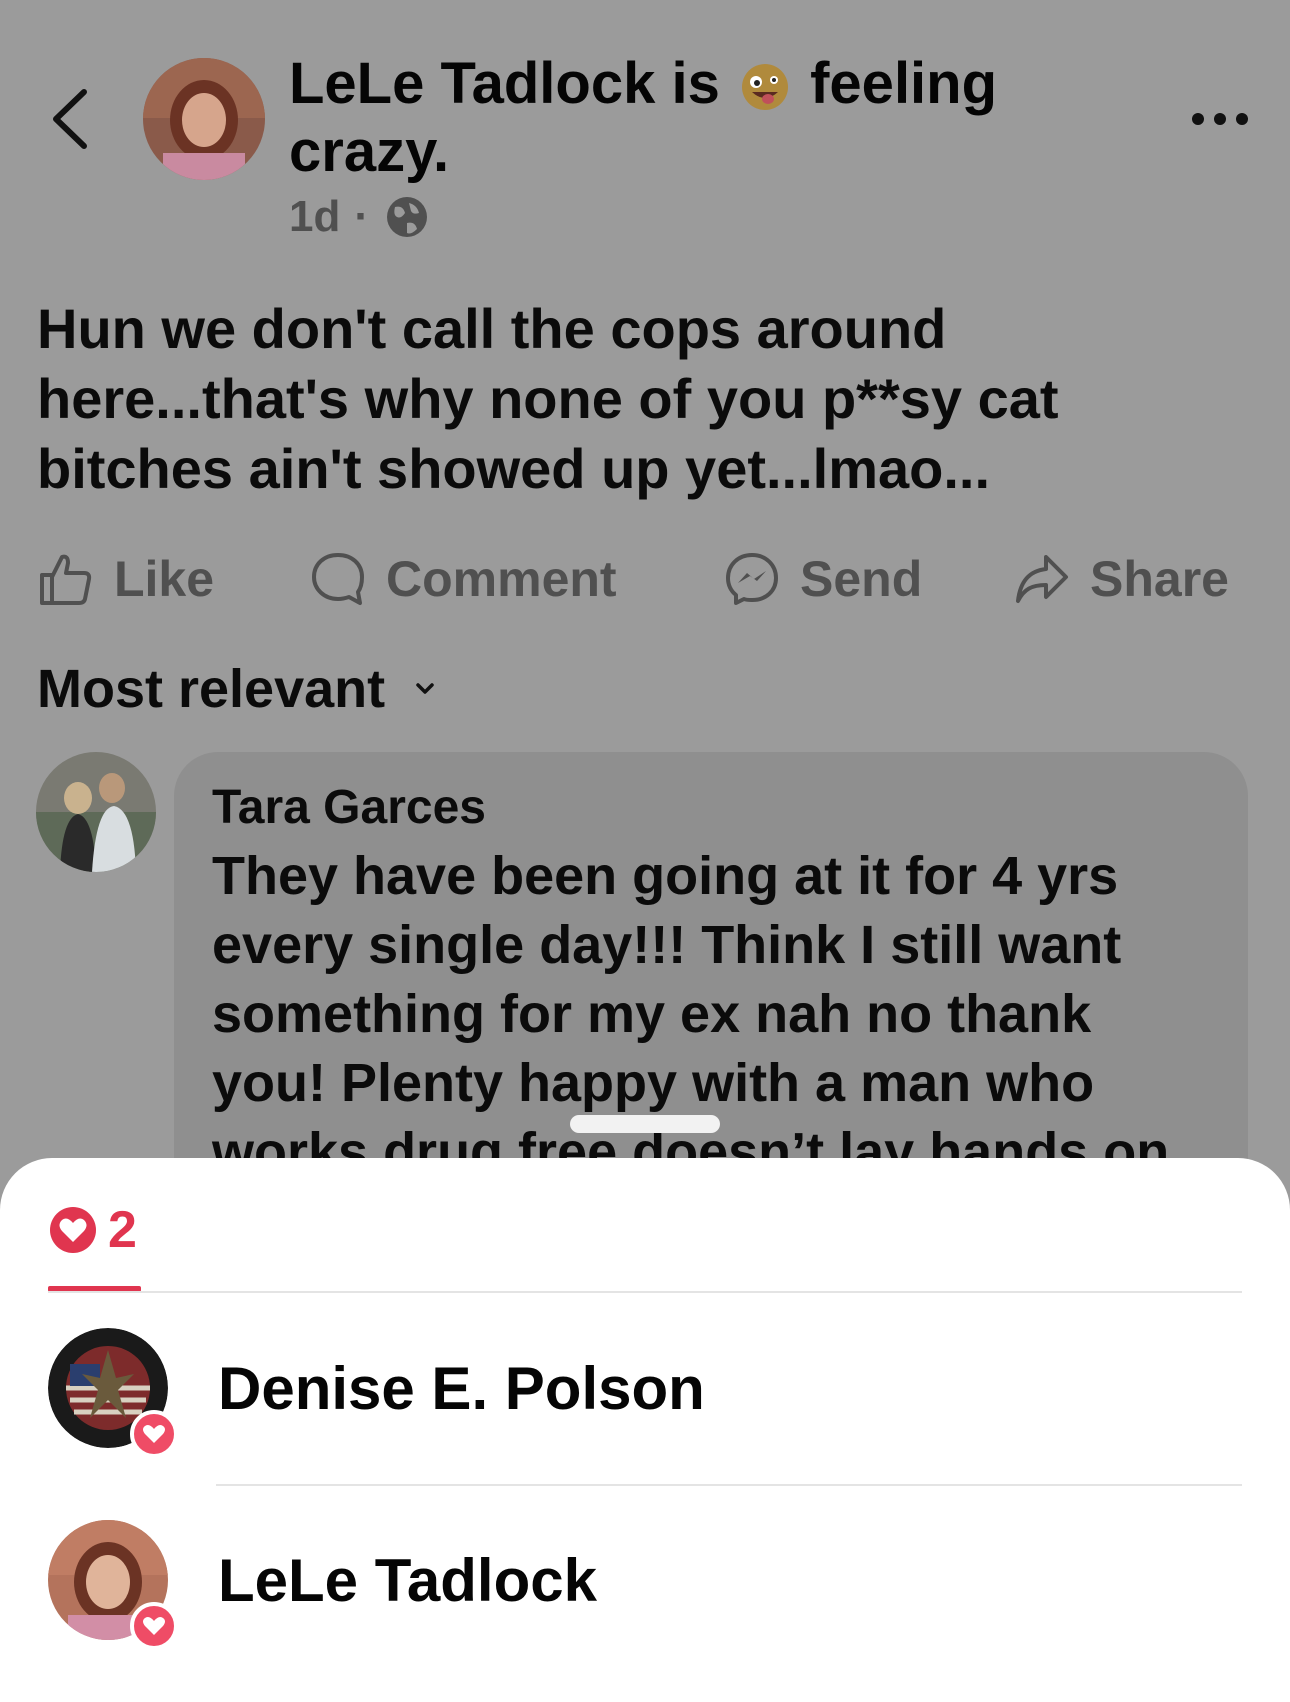 This screenshot has width=1290, height=1702. Describe the element at coordinates (211, 689) in the screenshot. I see `sort-label: Most relevant` at that location.